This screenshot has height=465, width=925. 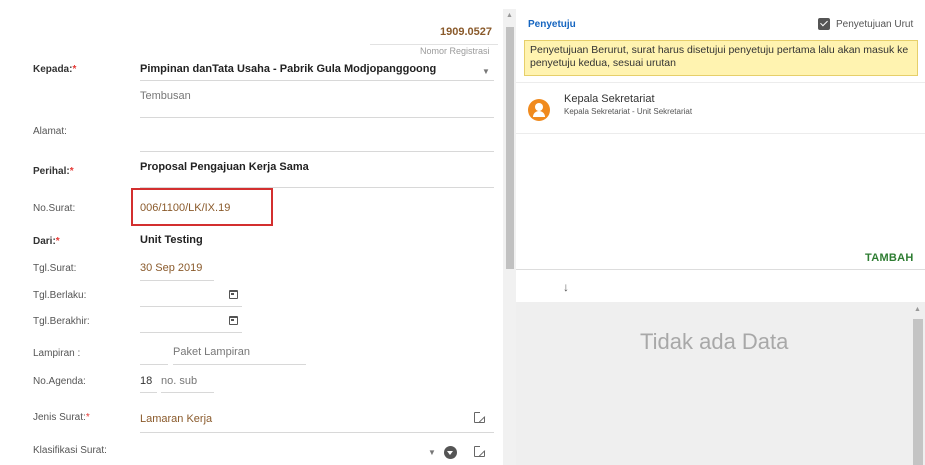 I want to click on kepada-underline, so click(x=317, y=80).